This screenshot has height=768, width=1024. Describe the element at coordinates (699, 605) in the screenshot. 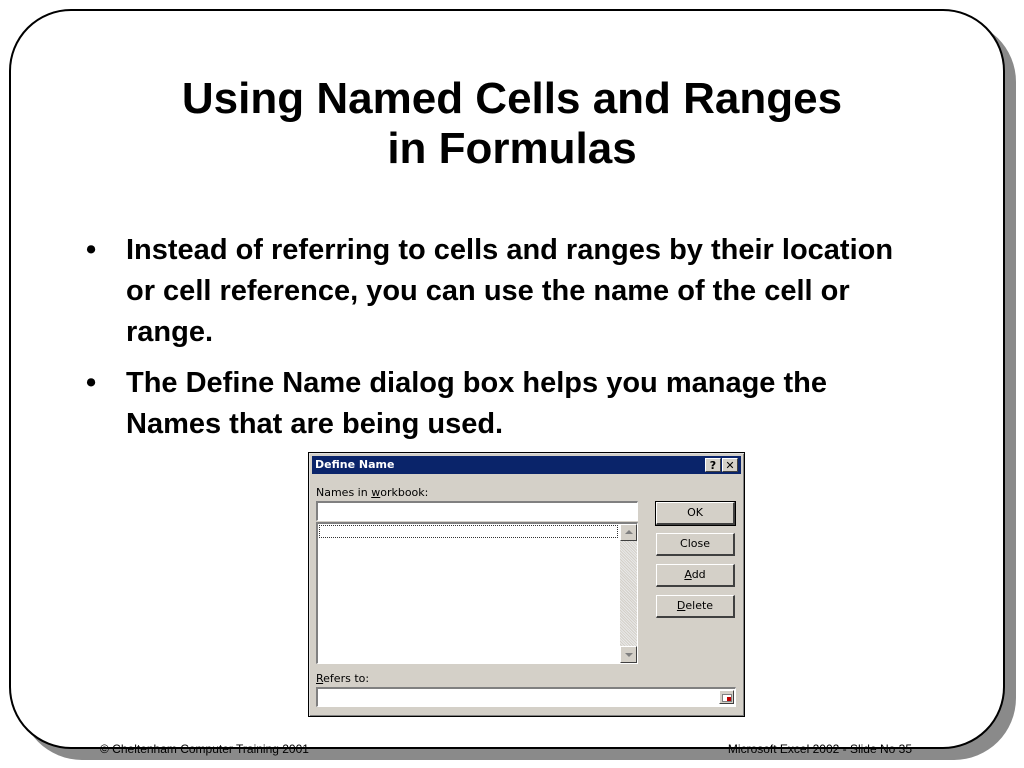

I see `btn-text: elete` at that location.